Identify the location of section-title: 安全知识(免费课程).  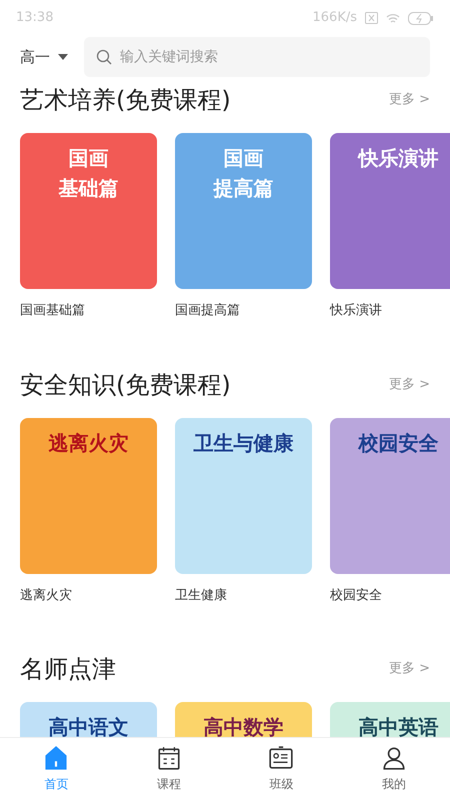
(125, 385).